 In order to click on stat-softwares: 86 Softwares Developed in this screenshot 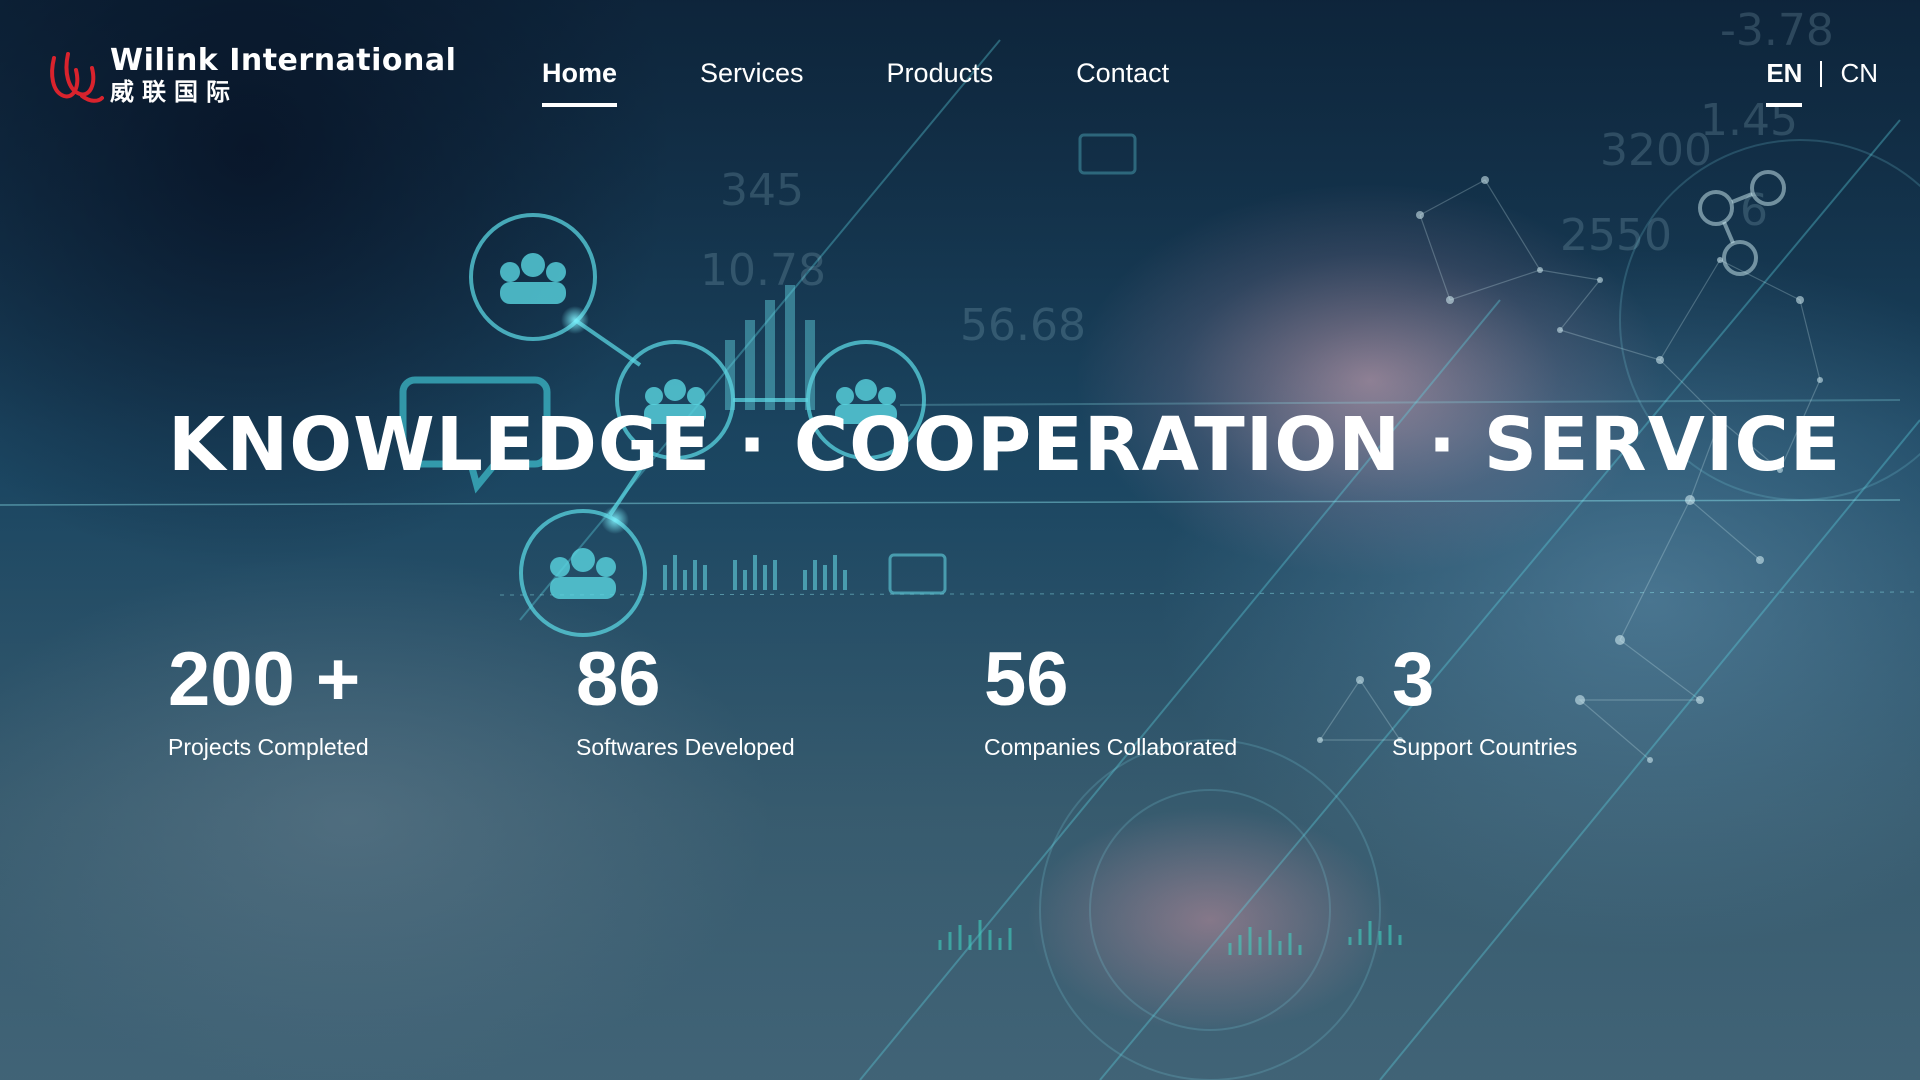, I will do `click(780, 700)`.